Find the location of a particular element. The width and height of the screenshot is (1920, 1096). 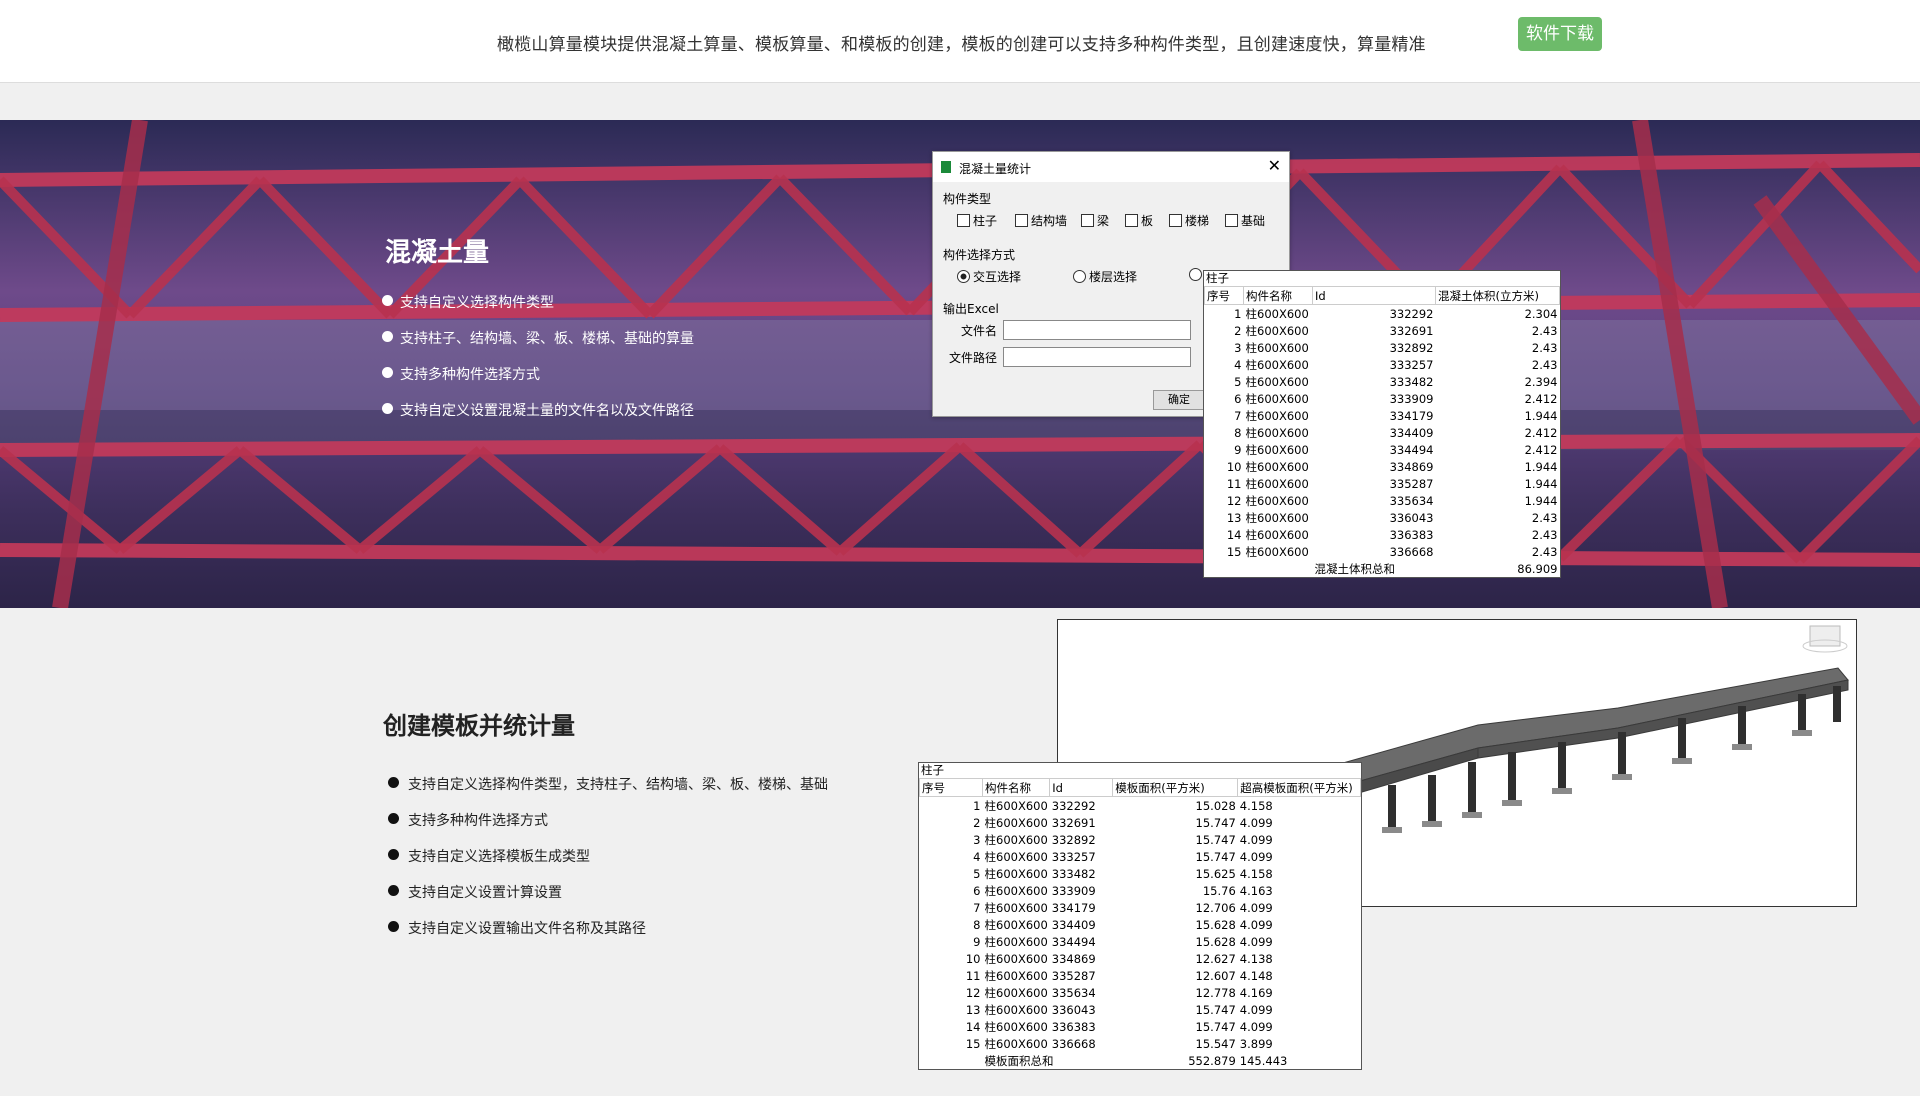

checkbox-slab: 板 is located at coordinates (1139, 220).